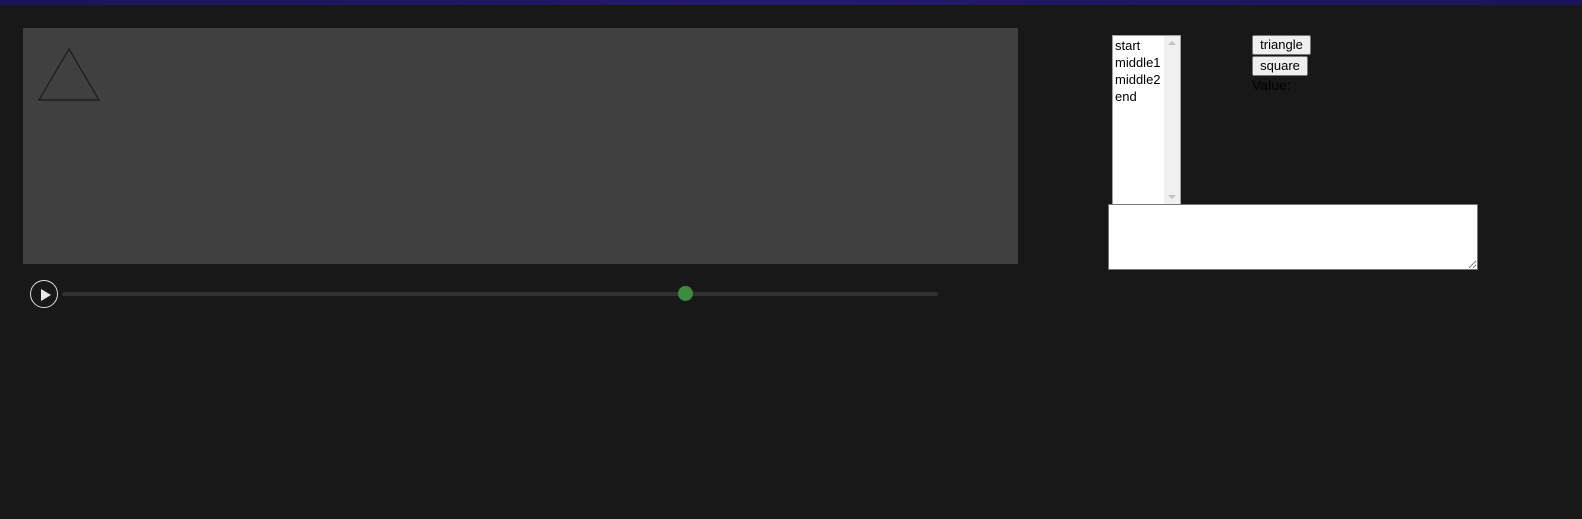  What do you see at coordinates (1146, 120) in the screenshot?
I see `keyframe-listbox: start middle1 middle2 end` at bounding box center [1146, 120].